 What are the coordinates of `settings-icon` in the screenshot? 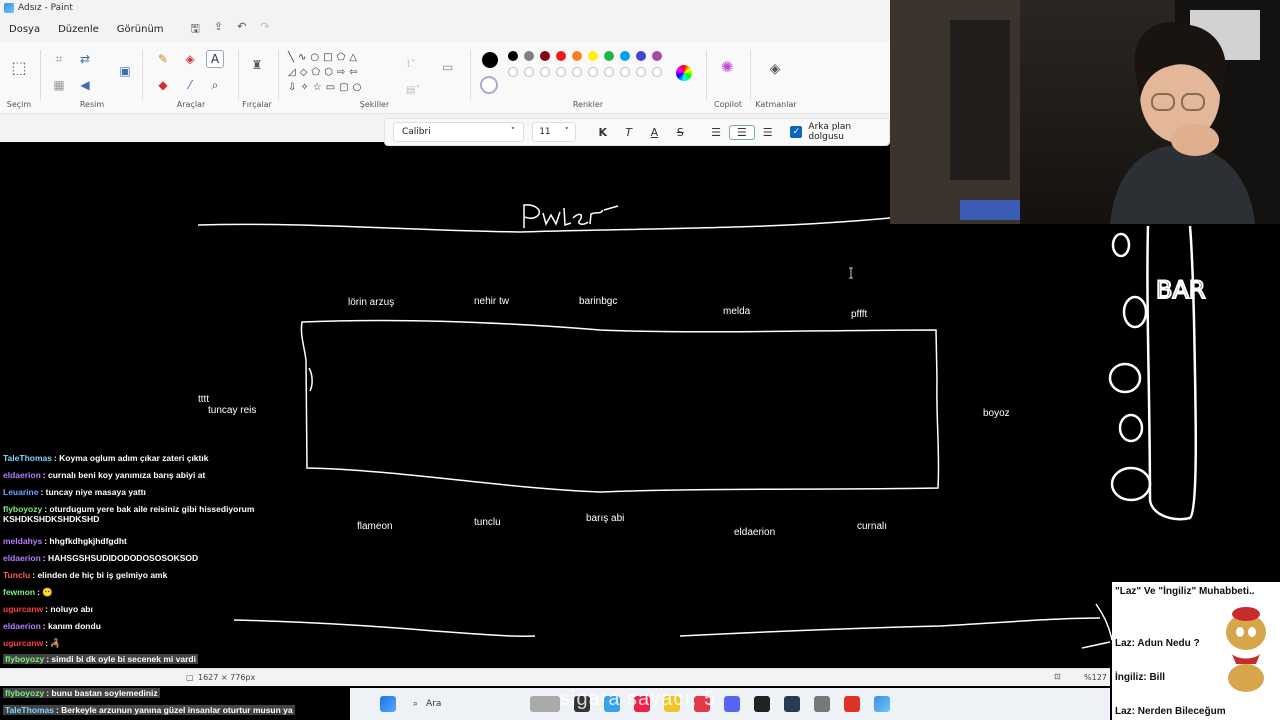 It's located at (822, 704).